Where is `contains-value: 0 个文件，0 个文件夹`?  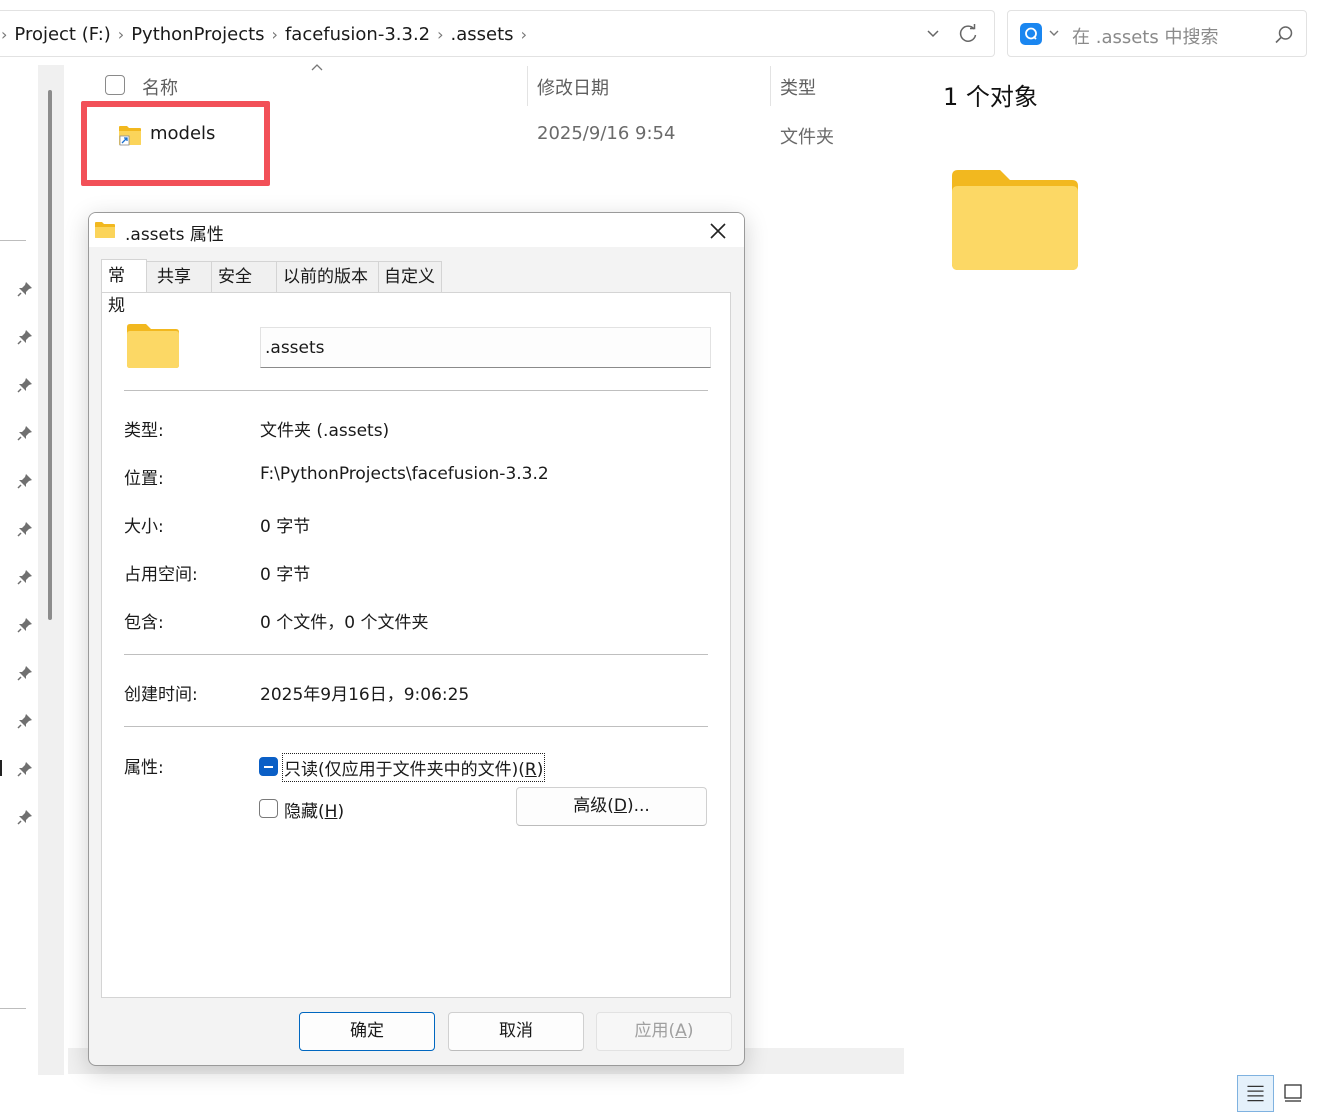
contains-value: 0 个文件，0 个文件夹 is located at coordinates (344, 623).